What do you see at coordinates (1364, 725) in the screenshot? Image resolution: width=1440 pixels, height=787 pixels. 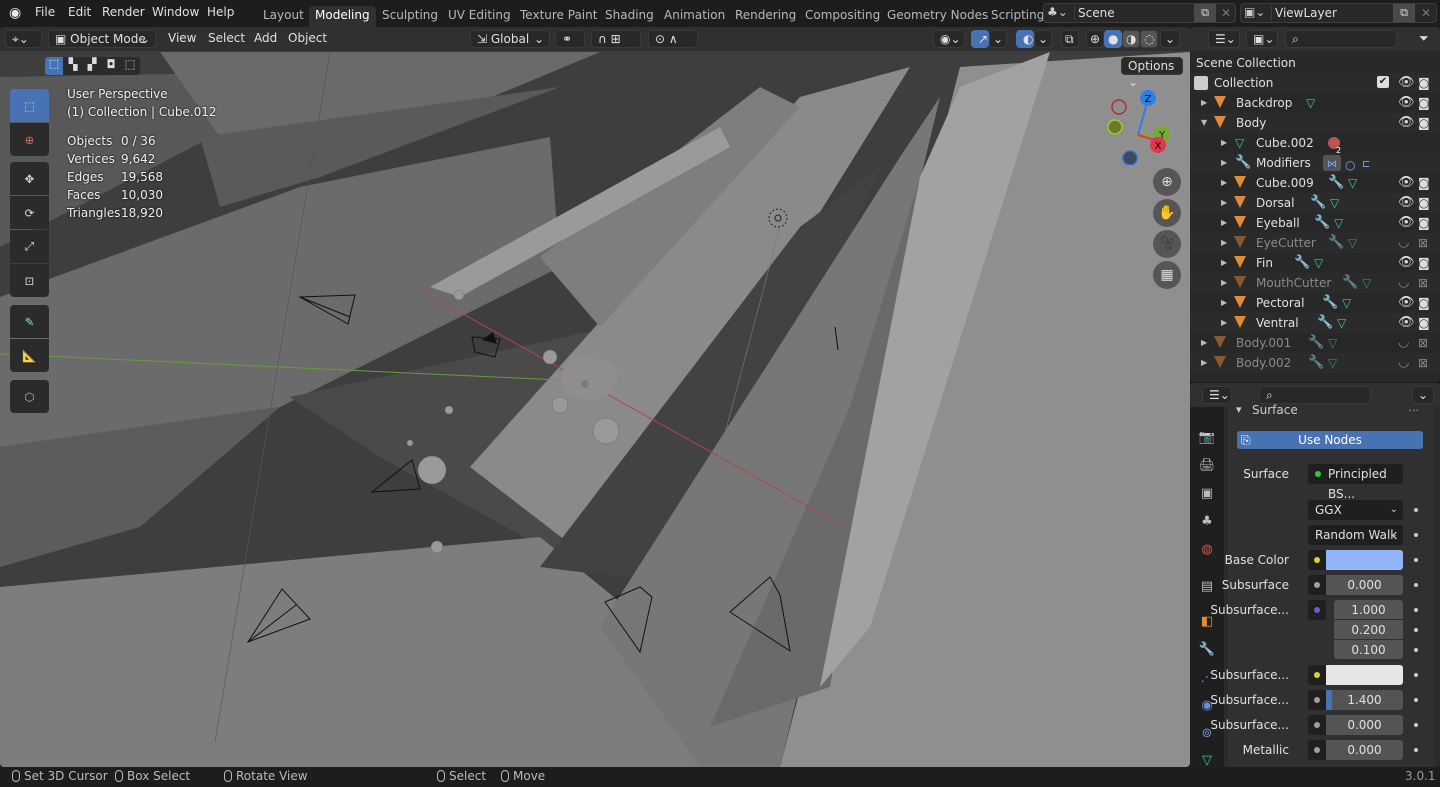 I see `subsurface-anisotropy-field: 0.000` at bounding box center [1364, 725].